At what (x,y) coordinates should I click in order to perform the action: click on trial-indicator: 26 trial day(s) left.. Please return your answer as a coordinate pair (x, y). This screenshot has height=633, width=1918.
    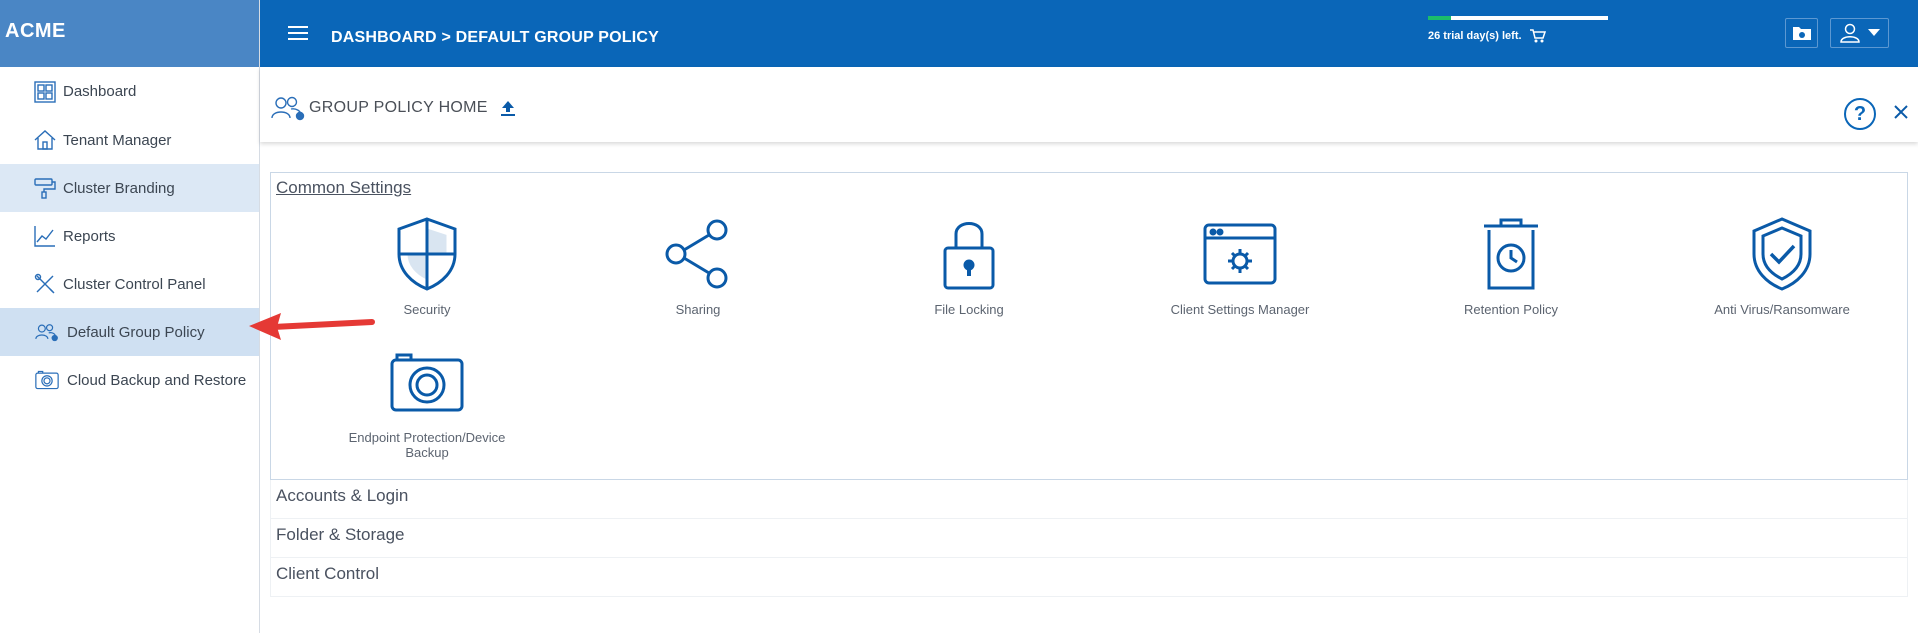
    Looking at the image, I should click on (1518, 29).